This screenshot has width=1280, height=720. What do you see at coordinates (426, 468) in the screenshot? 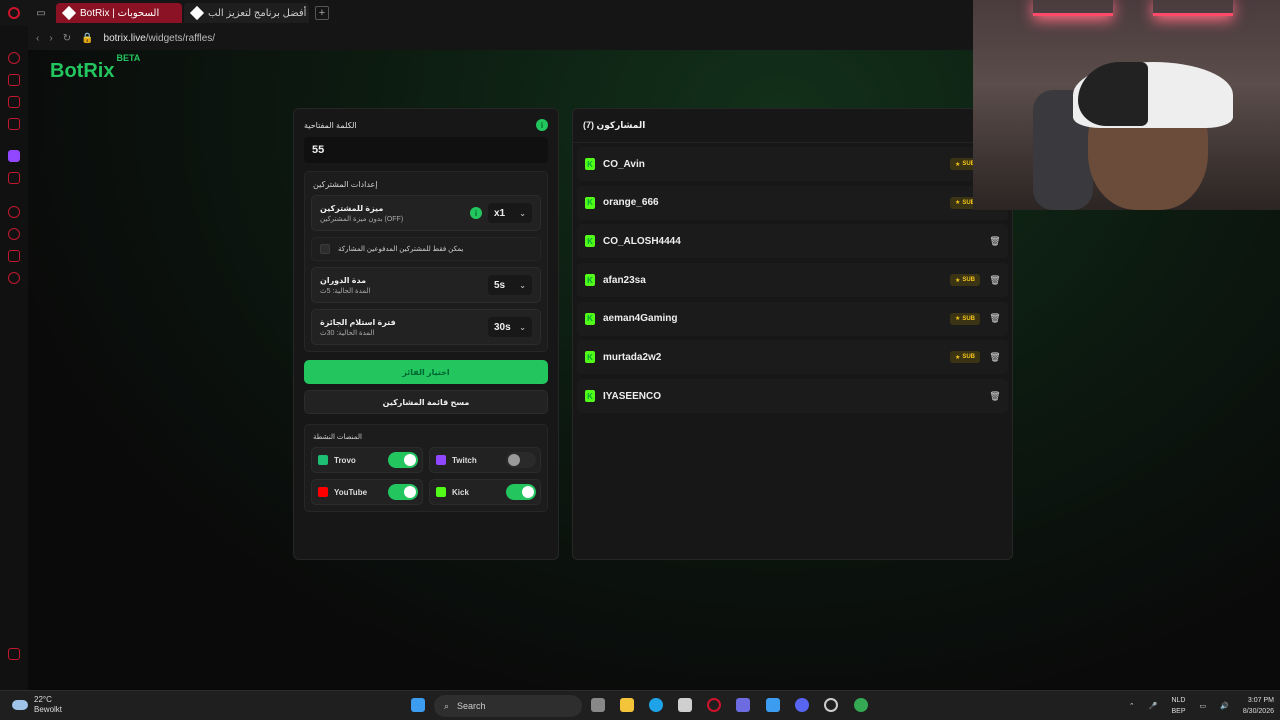
I see `active-platforms: المنصات النشطة Trovo Twitch YouTube Kick` at bounding box center [426, 468].